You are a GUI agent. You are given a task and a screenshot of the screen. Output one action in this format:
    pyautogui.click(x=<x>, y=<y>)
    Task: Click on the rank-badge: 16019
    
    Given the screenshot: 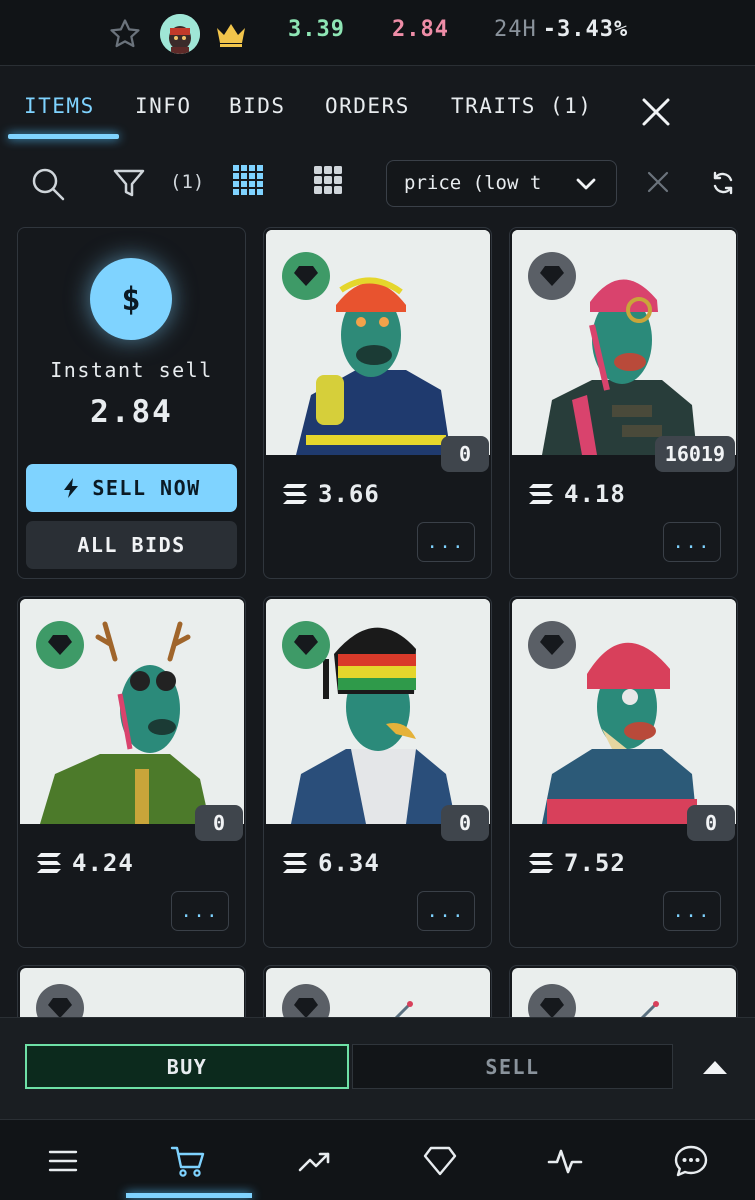 What is the action you would take?
    pyautogui.click(x=694, y=454)
    